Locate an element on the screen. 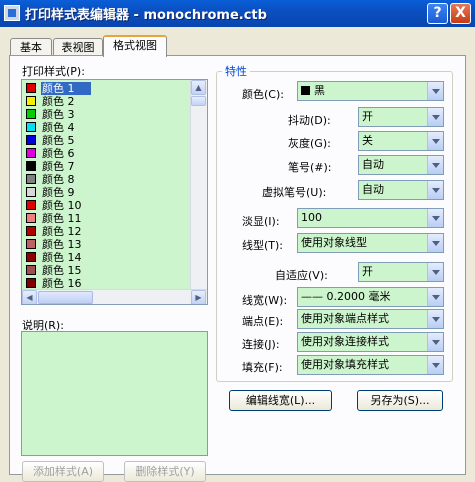 The image size is (475, 482). list-item-label: 颜色 2 is located at coordinates (58, 101).